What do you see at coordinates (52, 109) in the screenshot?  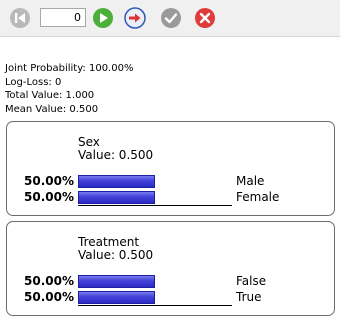 I see `mean-value: Mean Value: 0.500` at bounding box center [52, 109].